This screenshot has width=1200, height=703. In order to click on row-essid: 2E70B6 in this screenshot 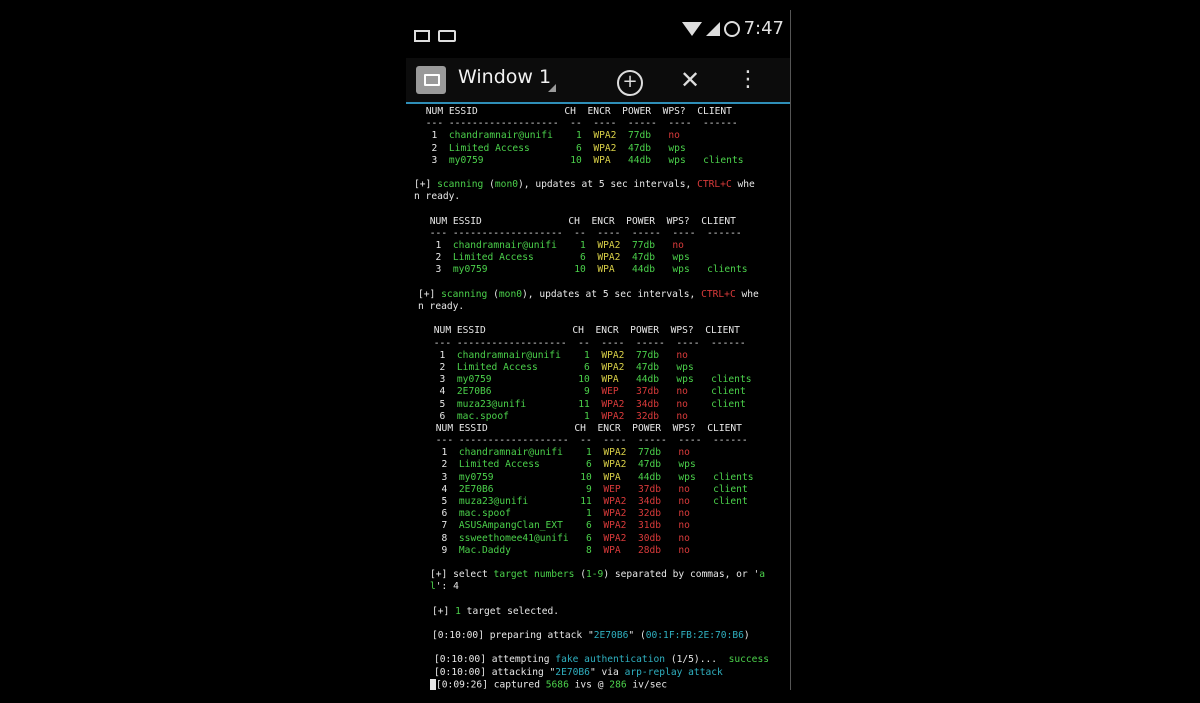, I will do `click(516, 489)`.